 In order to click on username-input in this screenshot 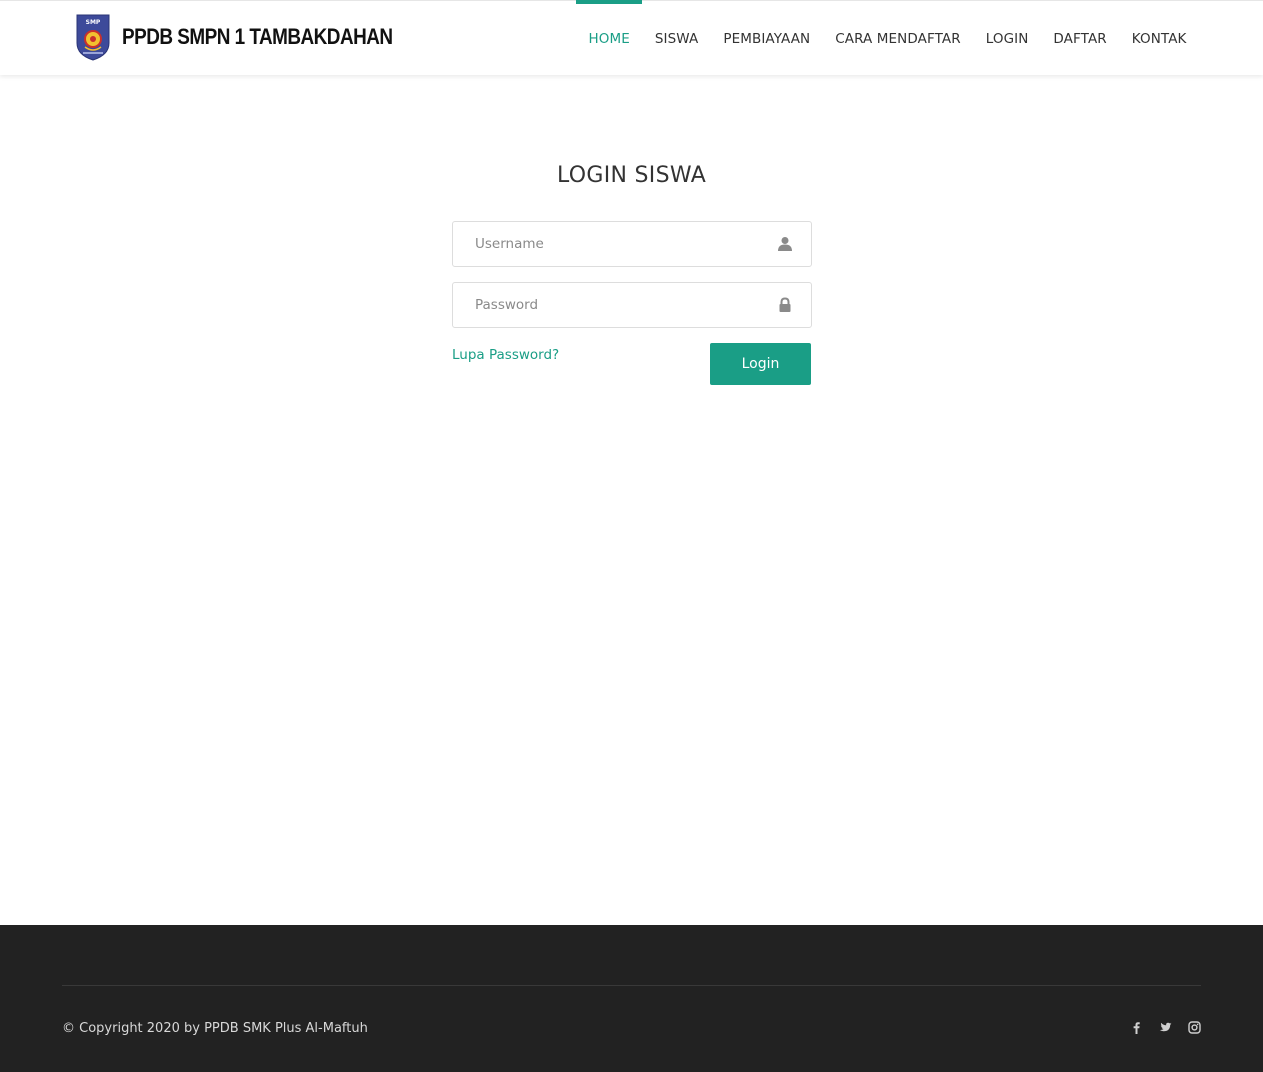, I will do `click(618, 244)`.